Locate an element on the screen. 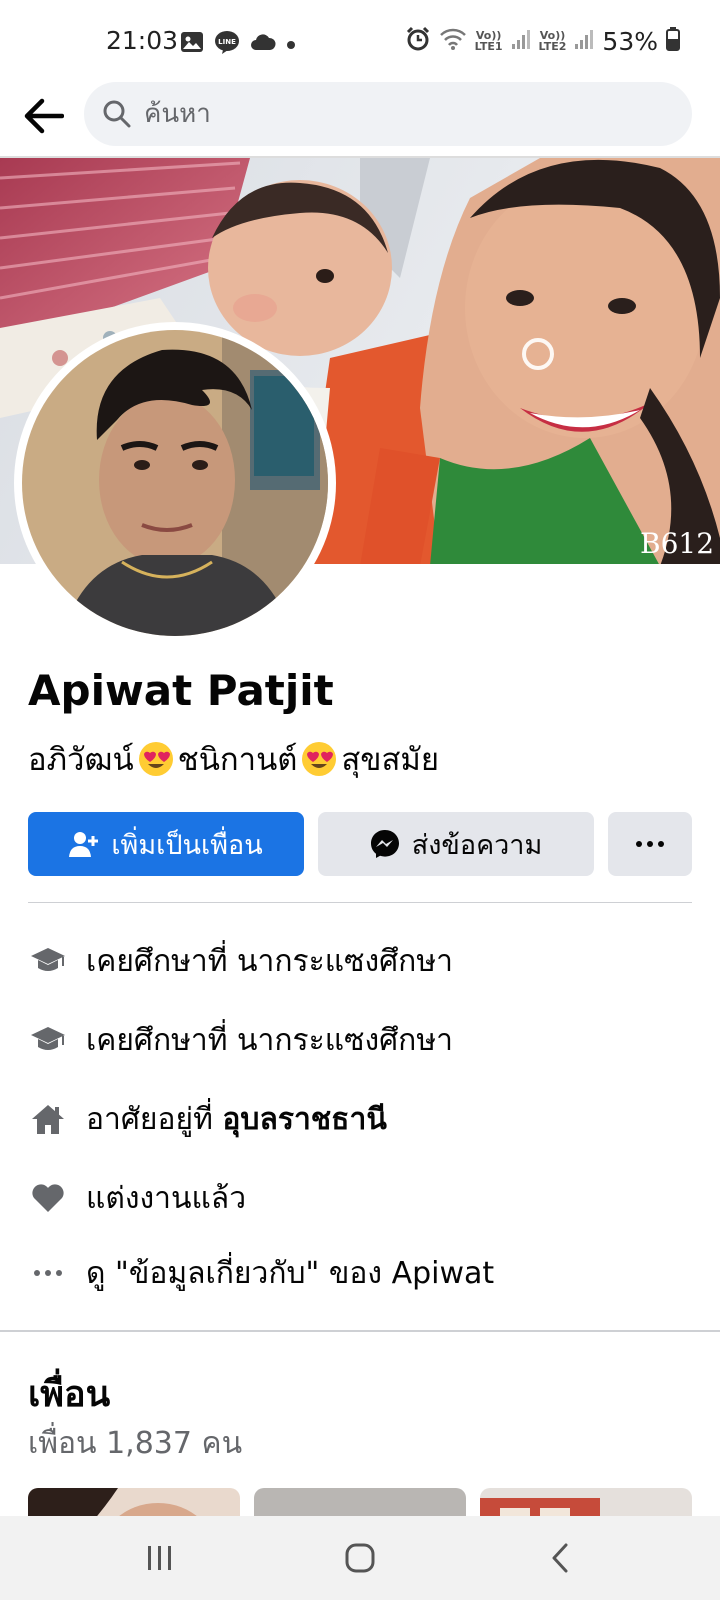 This screenshot has height=1600, width=720. cloud-icon is located at coordinates (263, 44).